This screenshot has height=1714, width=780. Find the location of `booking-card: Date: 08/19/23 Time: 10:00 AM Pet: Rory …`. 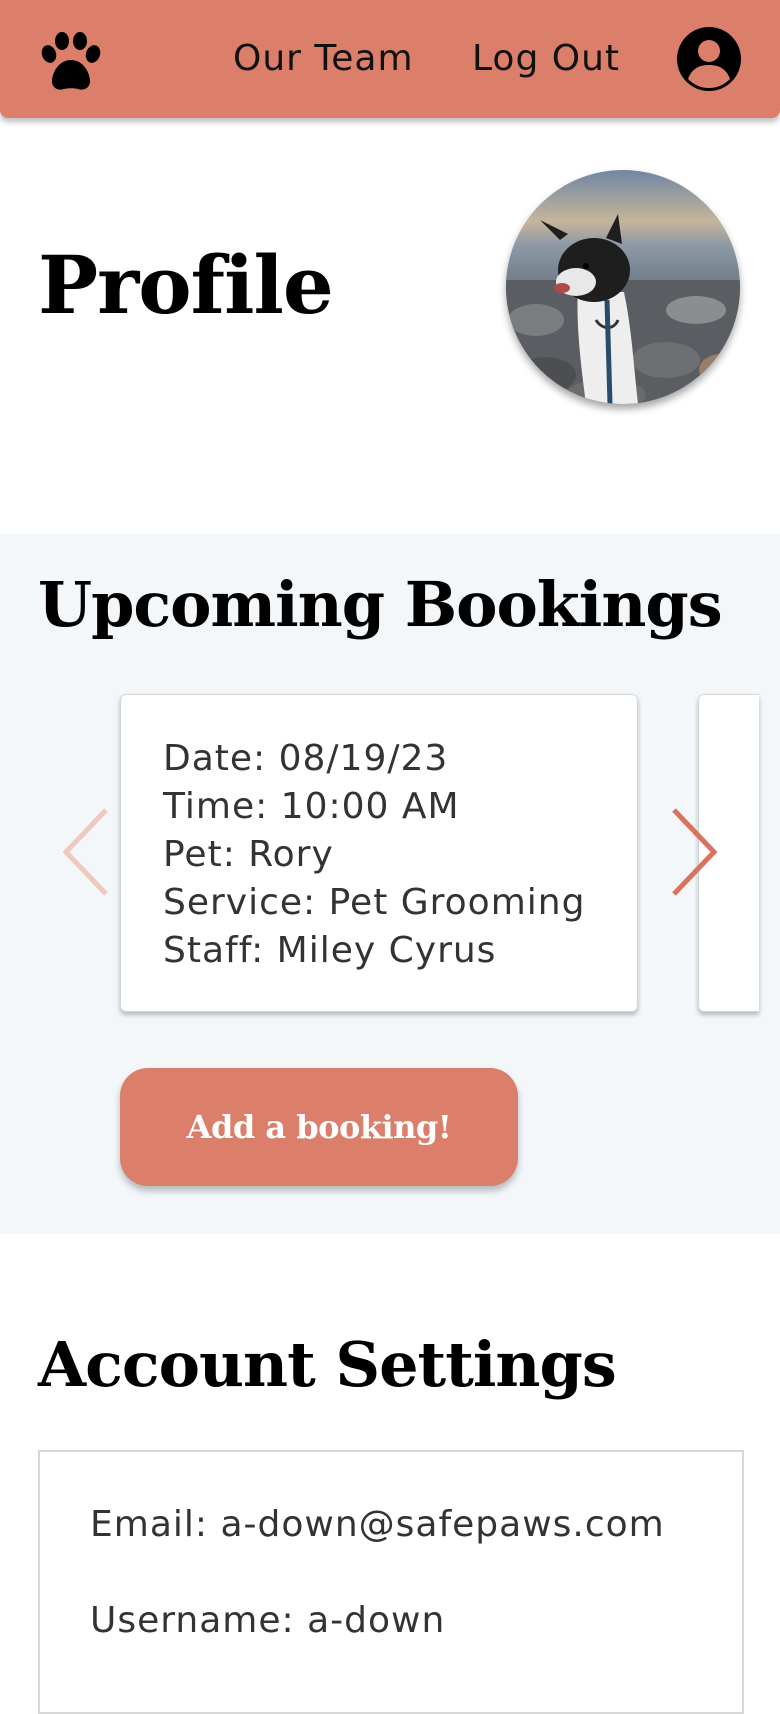

booking-card: Date: 08/19/23 Time: 10:00 AM Pet: Rory … is located at coordinates (379, 853).